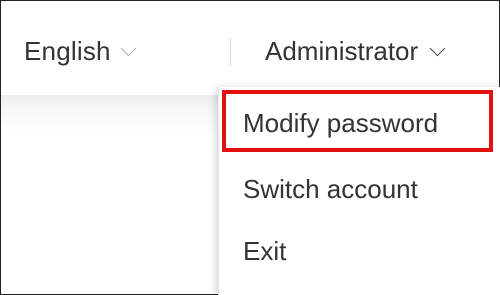 The width and height of the screenshot is (500, 295). What do you see at coordinates (340, 123) in the screenshot?
I see `menu-item-modify-password: Modify password` at bounding box center [340, 123].